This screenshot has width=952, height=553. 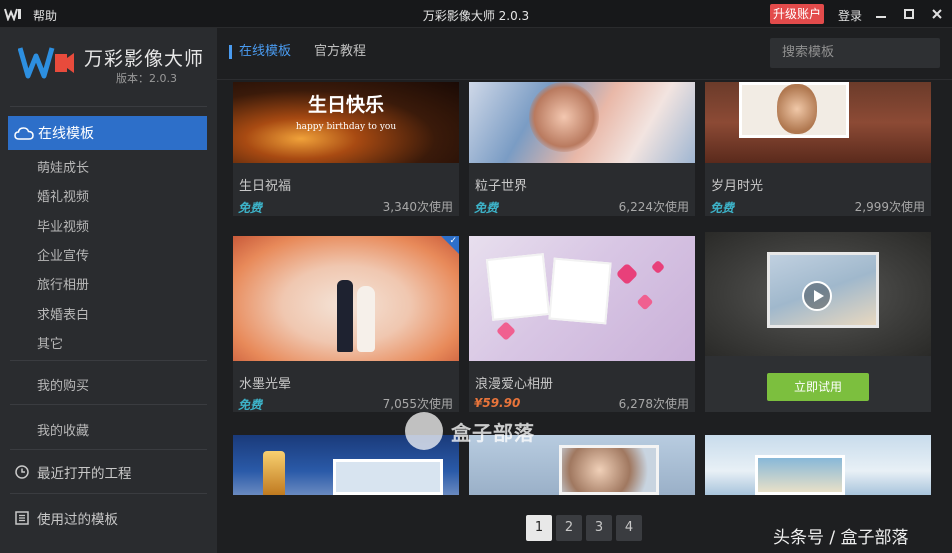 What do you see at coordinates (850, 15) in the screenshot?
I see `login-button: 登录` at bounding box center [850, 15].